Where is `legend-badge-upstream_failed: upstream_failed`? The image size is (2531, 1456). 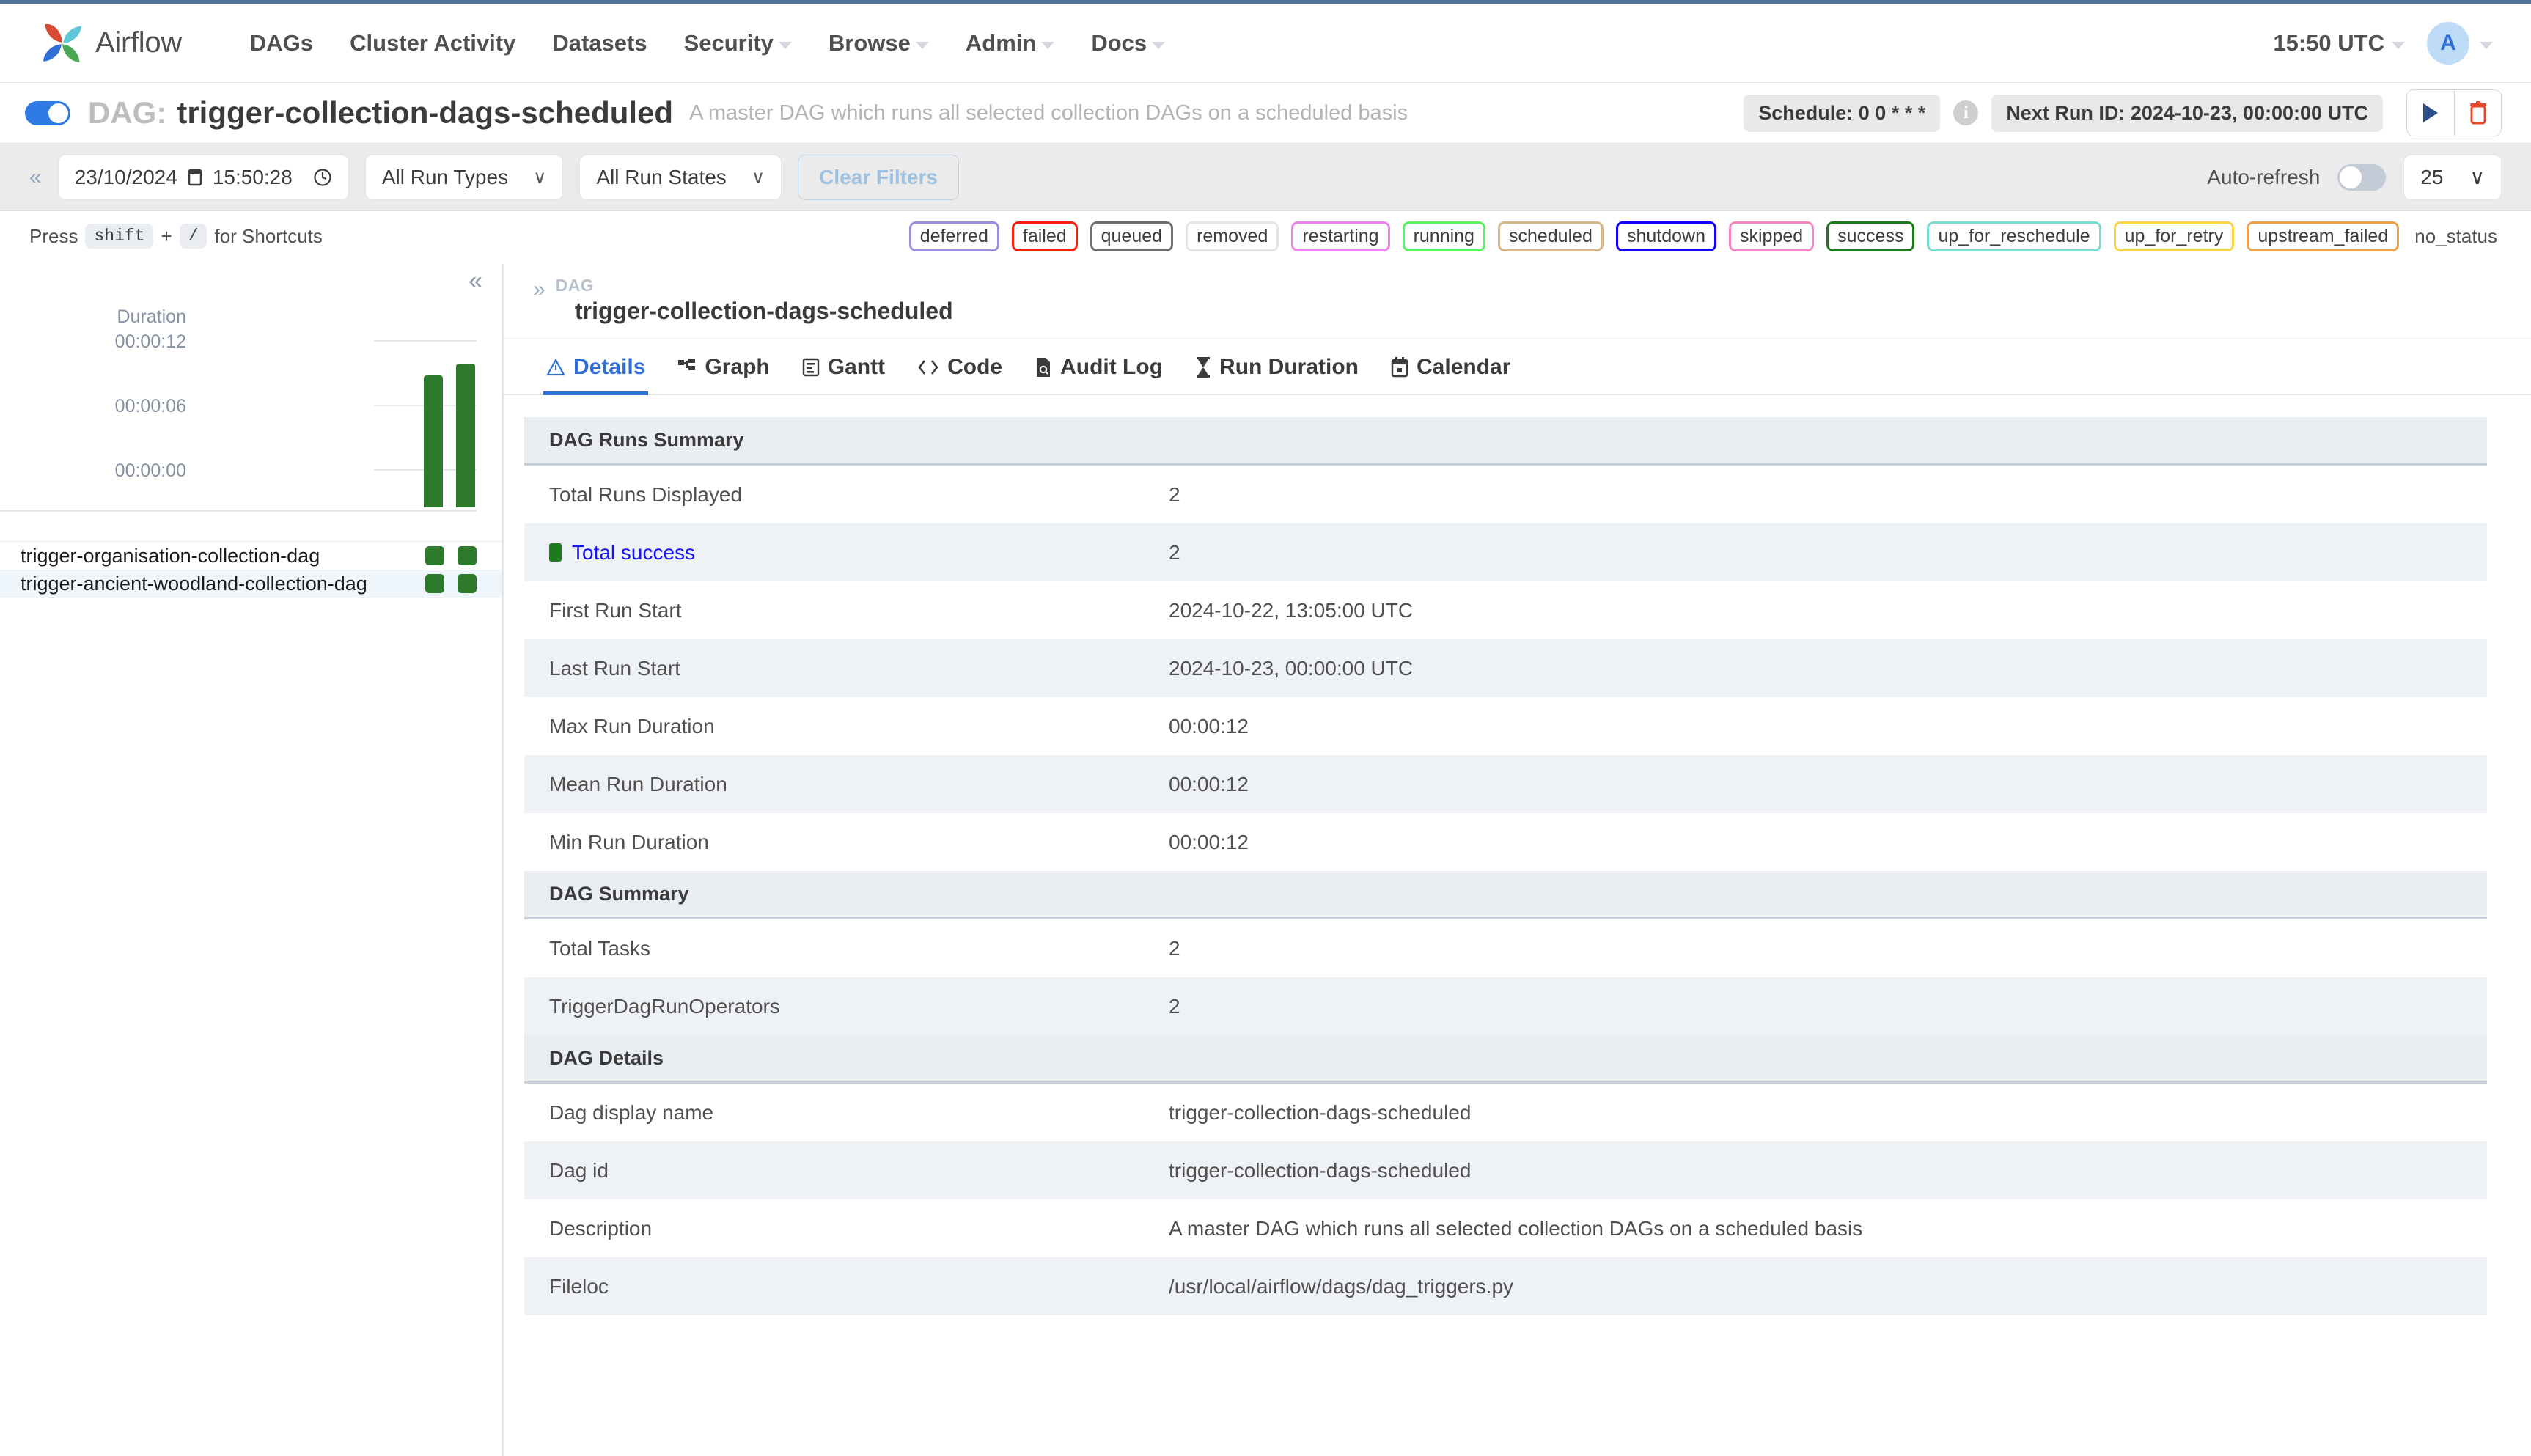 legend-badge-upstream_failed: upstream_failed is located at coordinates (2323, 236).